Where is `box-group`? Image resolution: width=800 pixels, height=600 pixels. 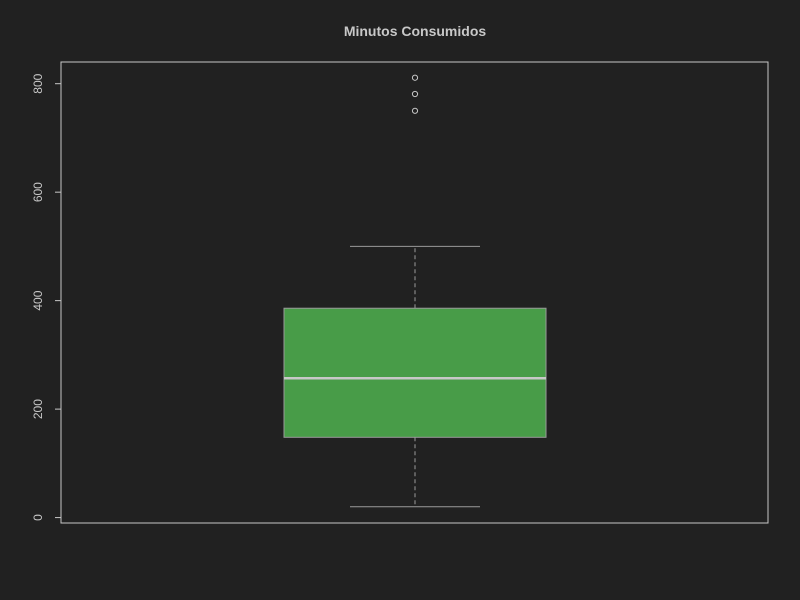 box-group is located at coordinates (415, 376).